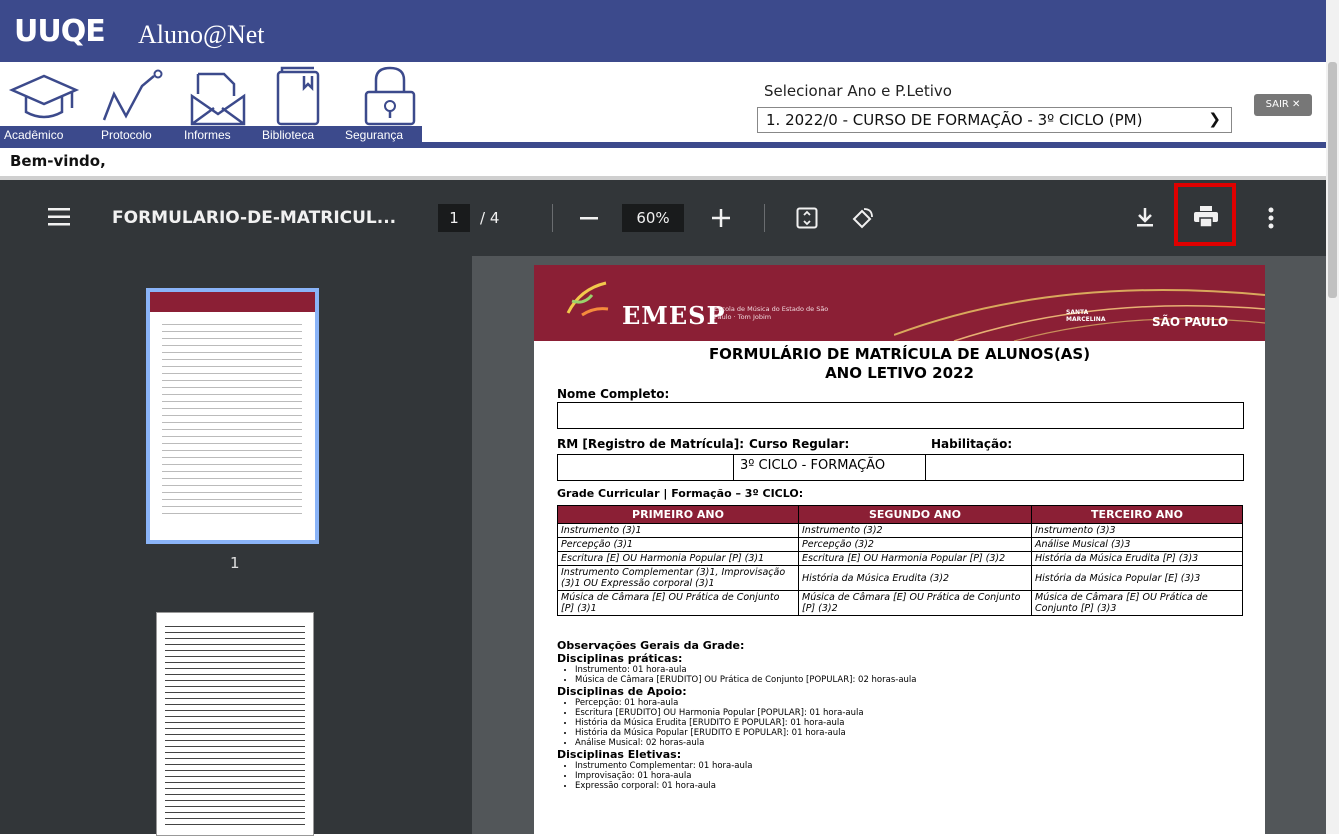 The width and height of the screenshot is (1339, 836). What do you see at coordinates (218, 99) in the screenshot?
I see `envelope-icon` at bounding box center [218, 99].